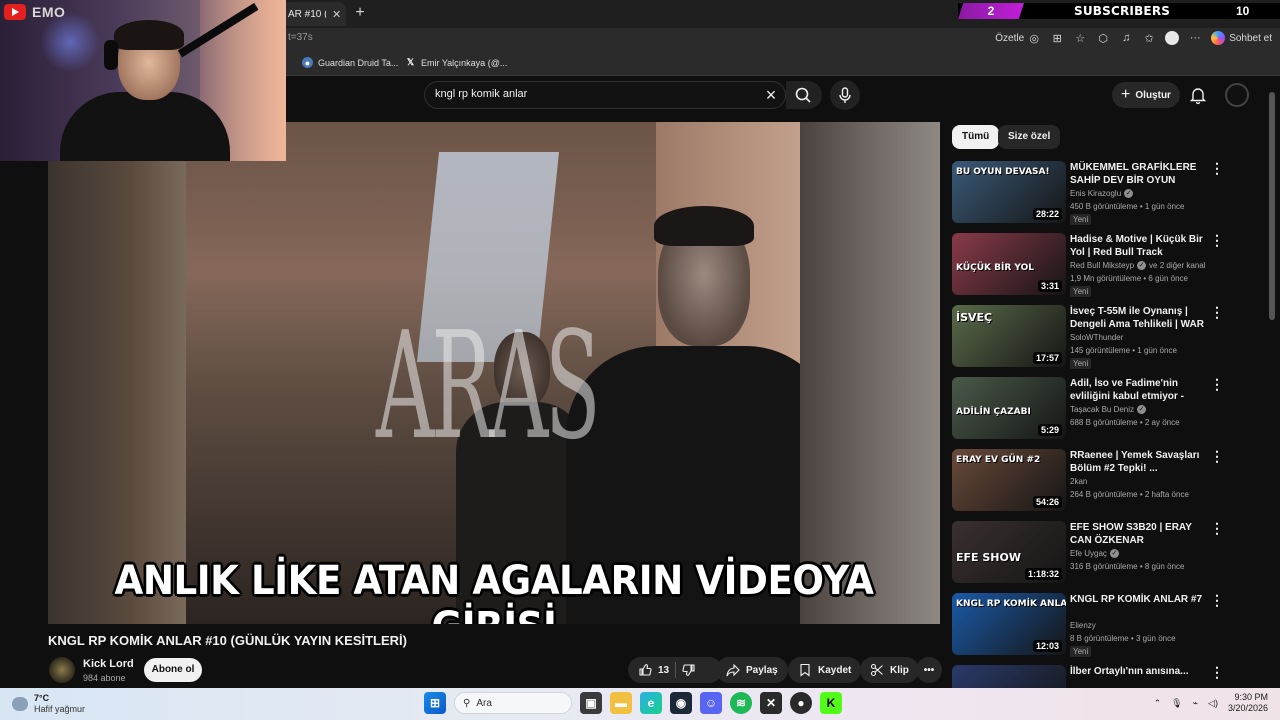 The image size is (1280, 720). Describe the element at coordinates (621, 703) in the screenshot. I see `file-explorer-icon: ▬` at that location.